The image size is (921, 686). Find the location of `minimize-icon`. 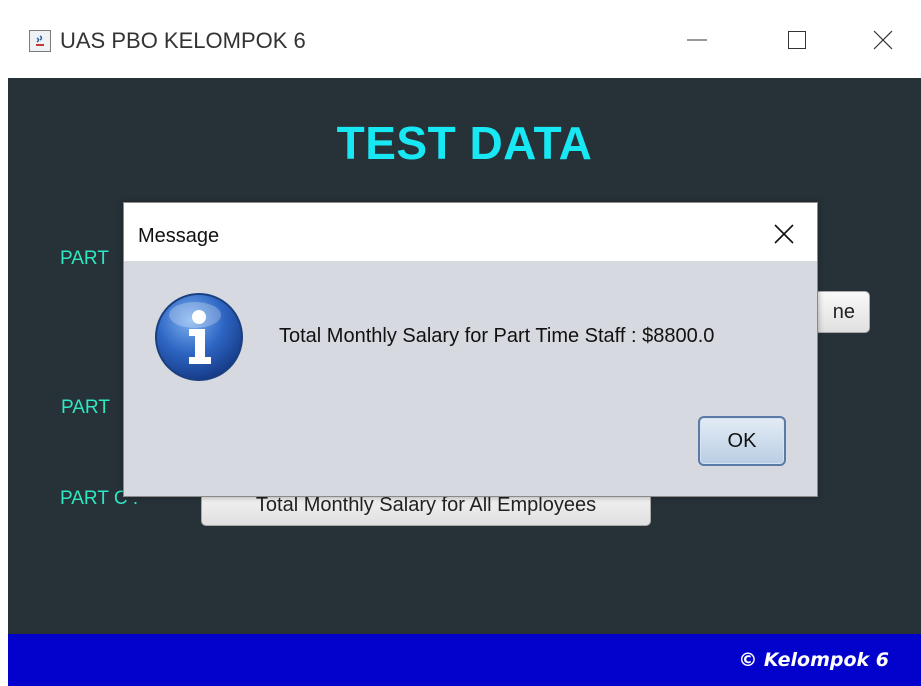

minimize-icon is located at coordinates (697, 40).